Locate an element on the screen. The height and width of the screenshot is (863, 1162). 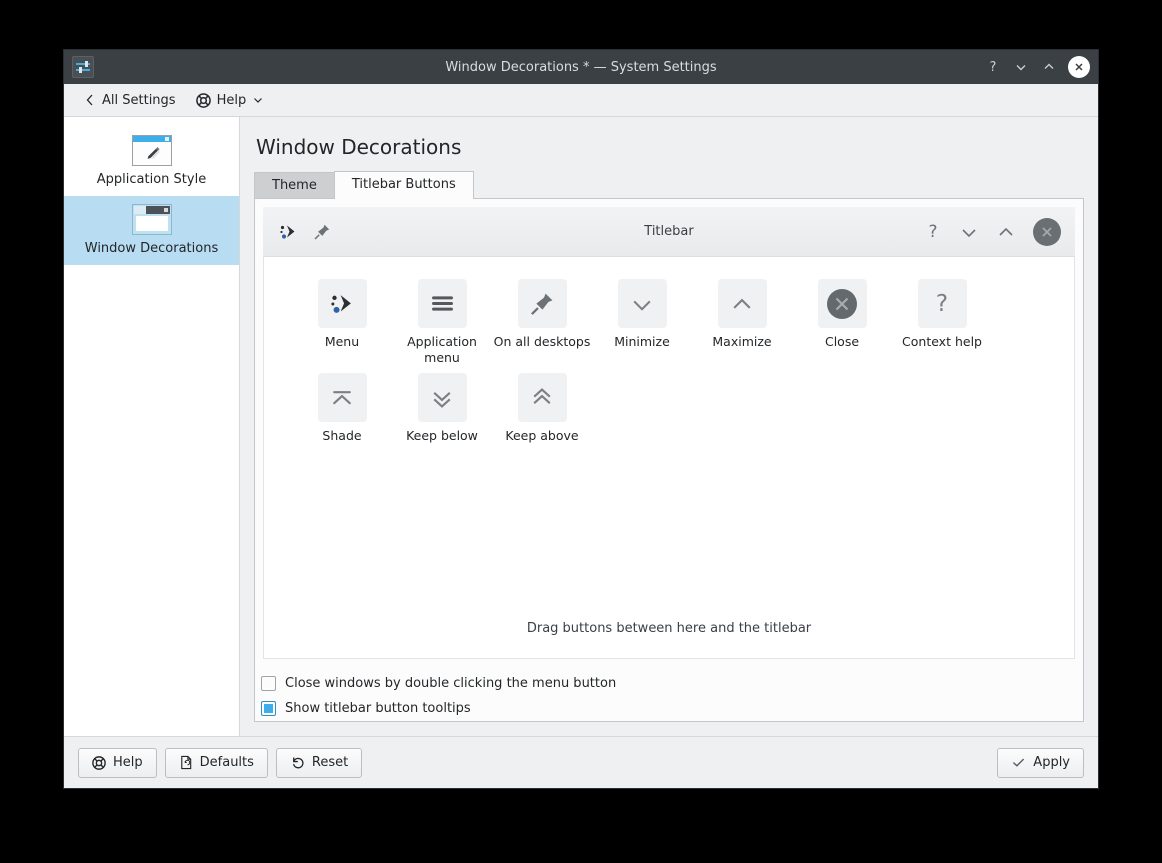
titlebar-left-buttons is located at coordinates (304, 232).